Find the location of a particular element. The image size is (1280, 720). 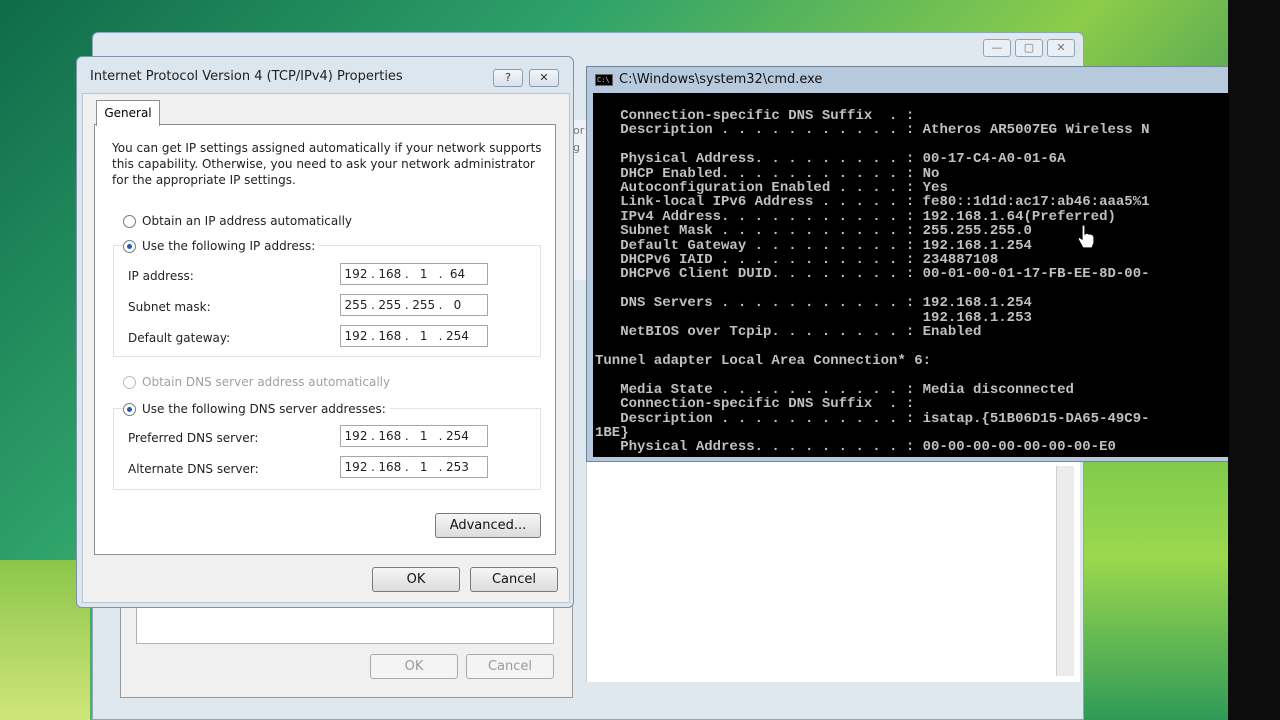

tab-general: General is located at coordinates (128, 113).